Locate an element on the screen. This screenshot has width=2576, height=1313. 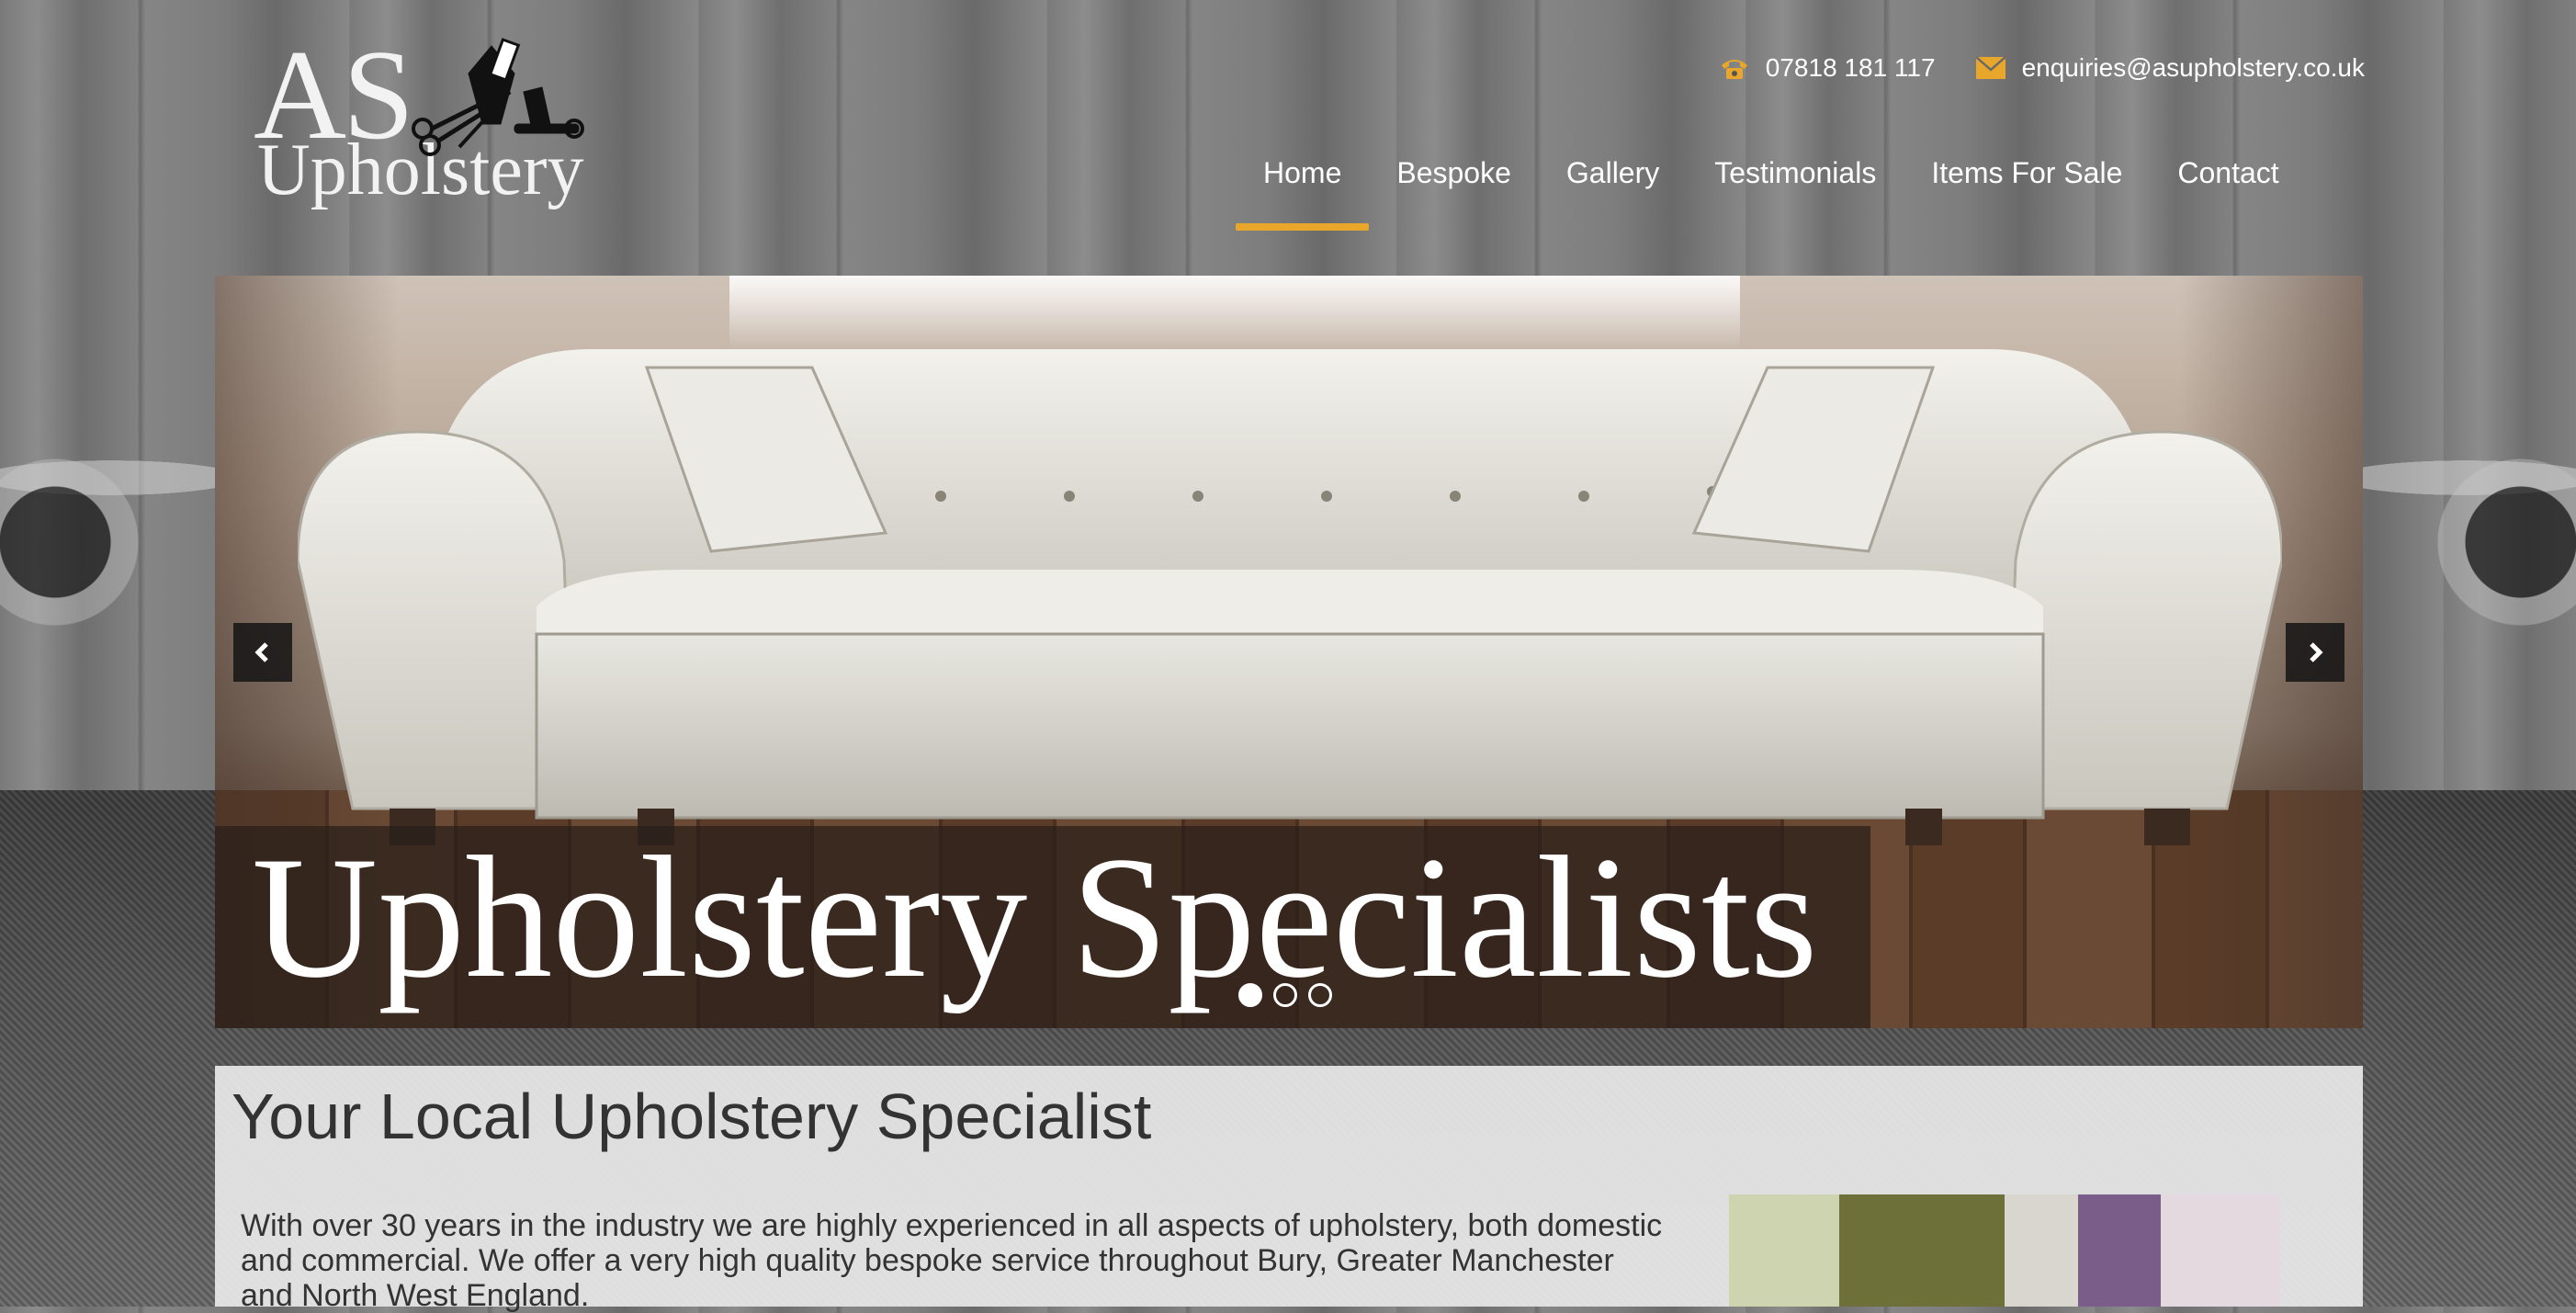
nav-item-bespoke: Bespoke is located at coordinates (1454, 184).